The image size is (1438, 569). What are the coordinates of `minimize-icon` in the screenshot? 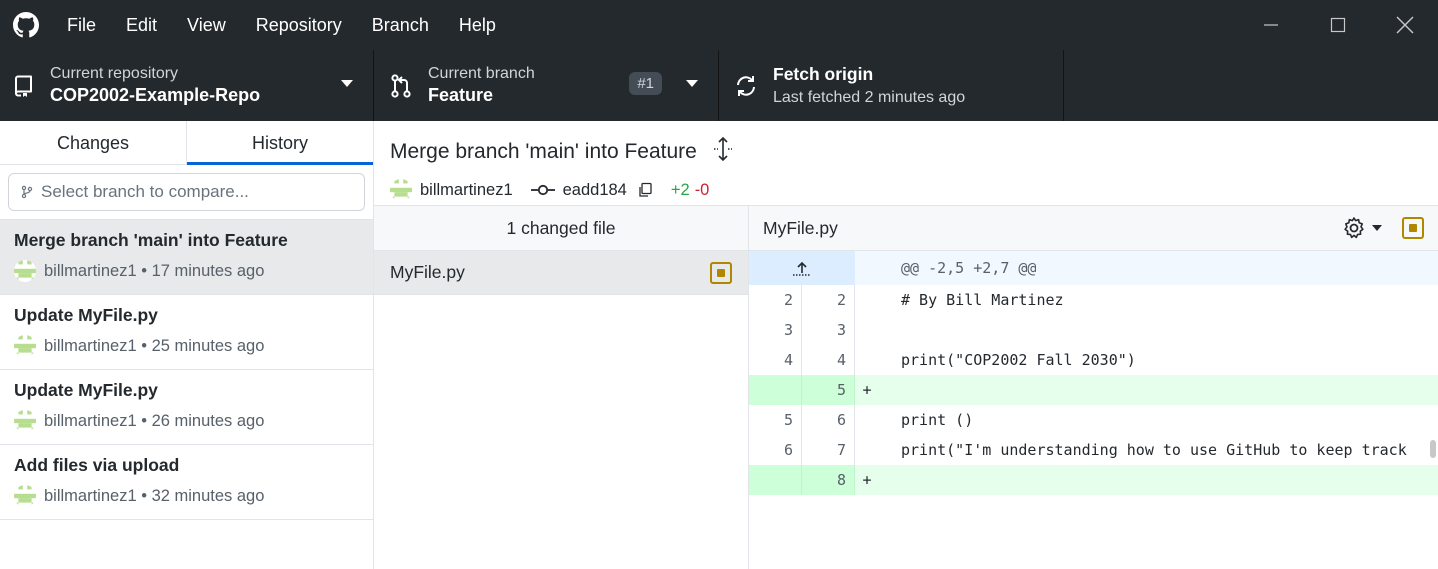 It's located at (1270, 25).